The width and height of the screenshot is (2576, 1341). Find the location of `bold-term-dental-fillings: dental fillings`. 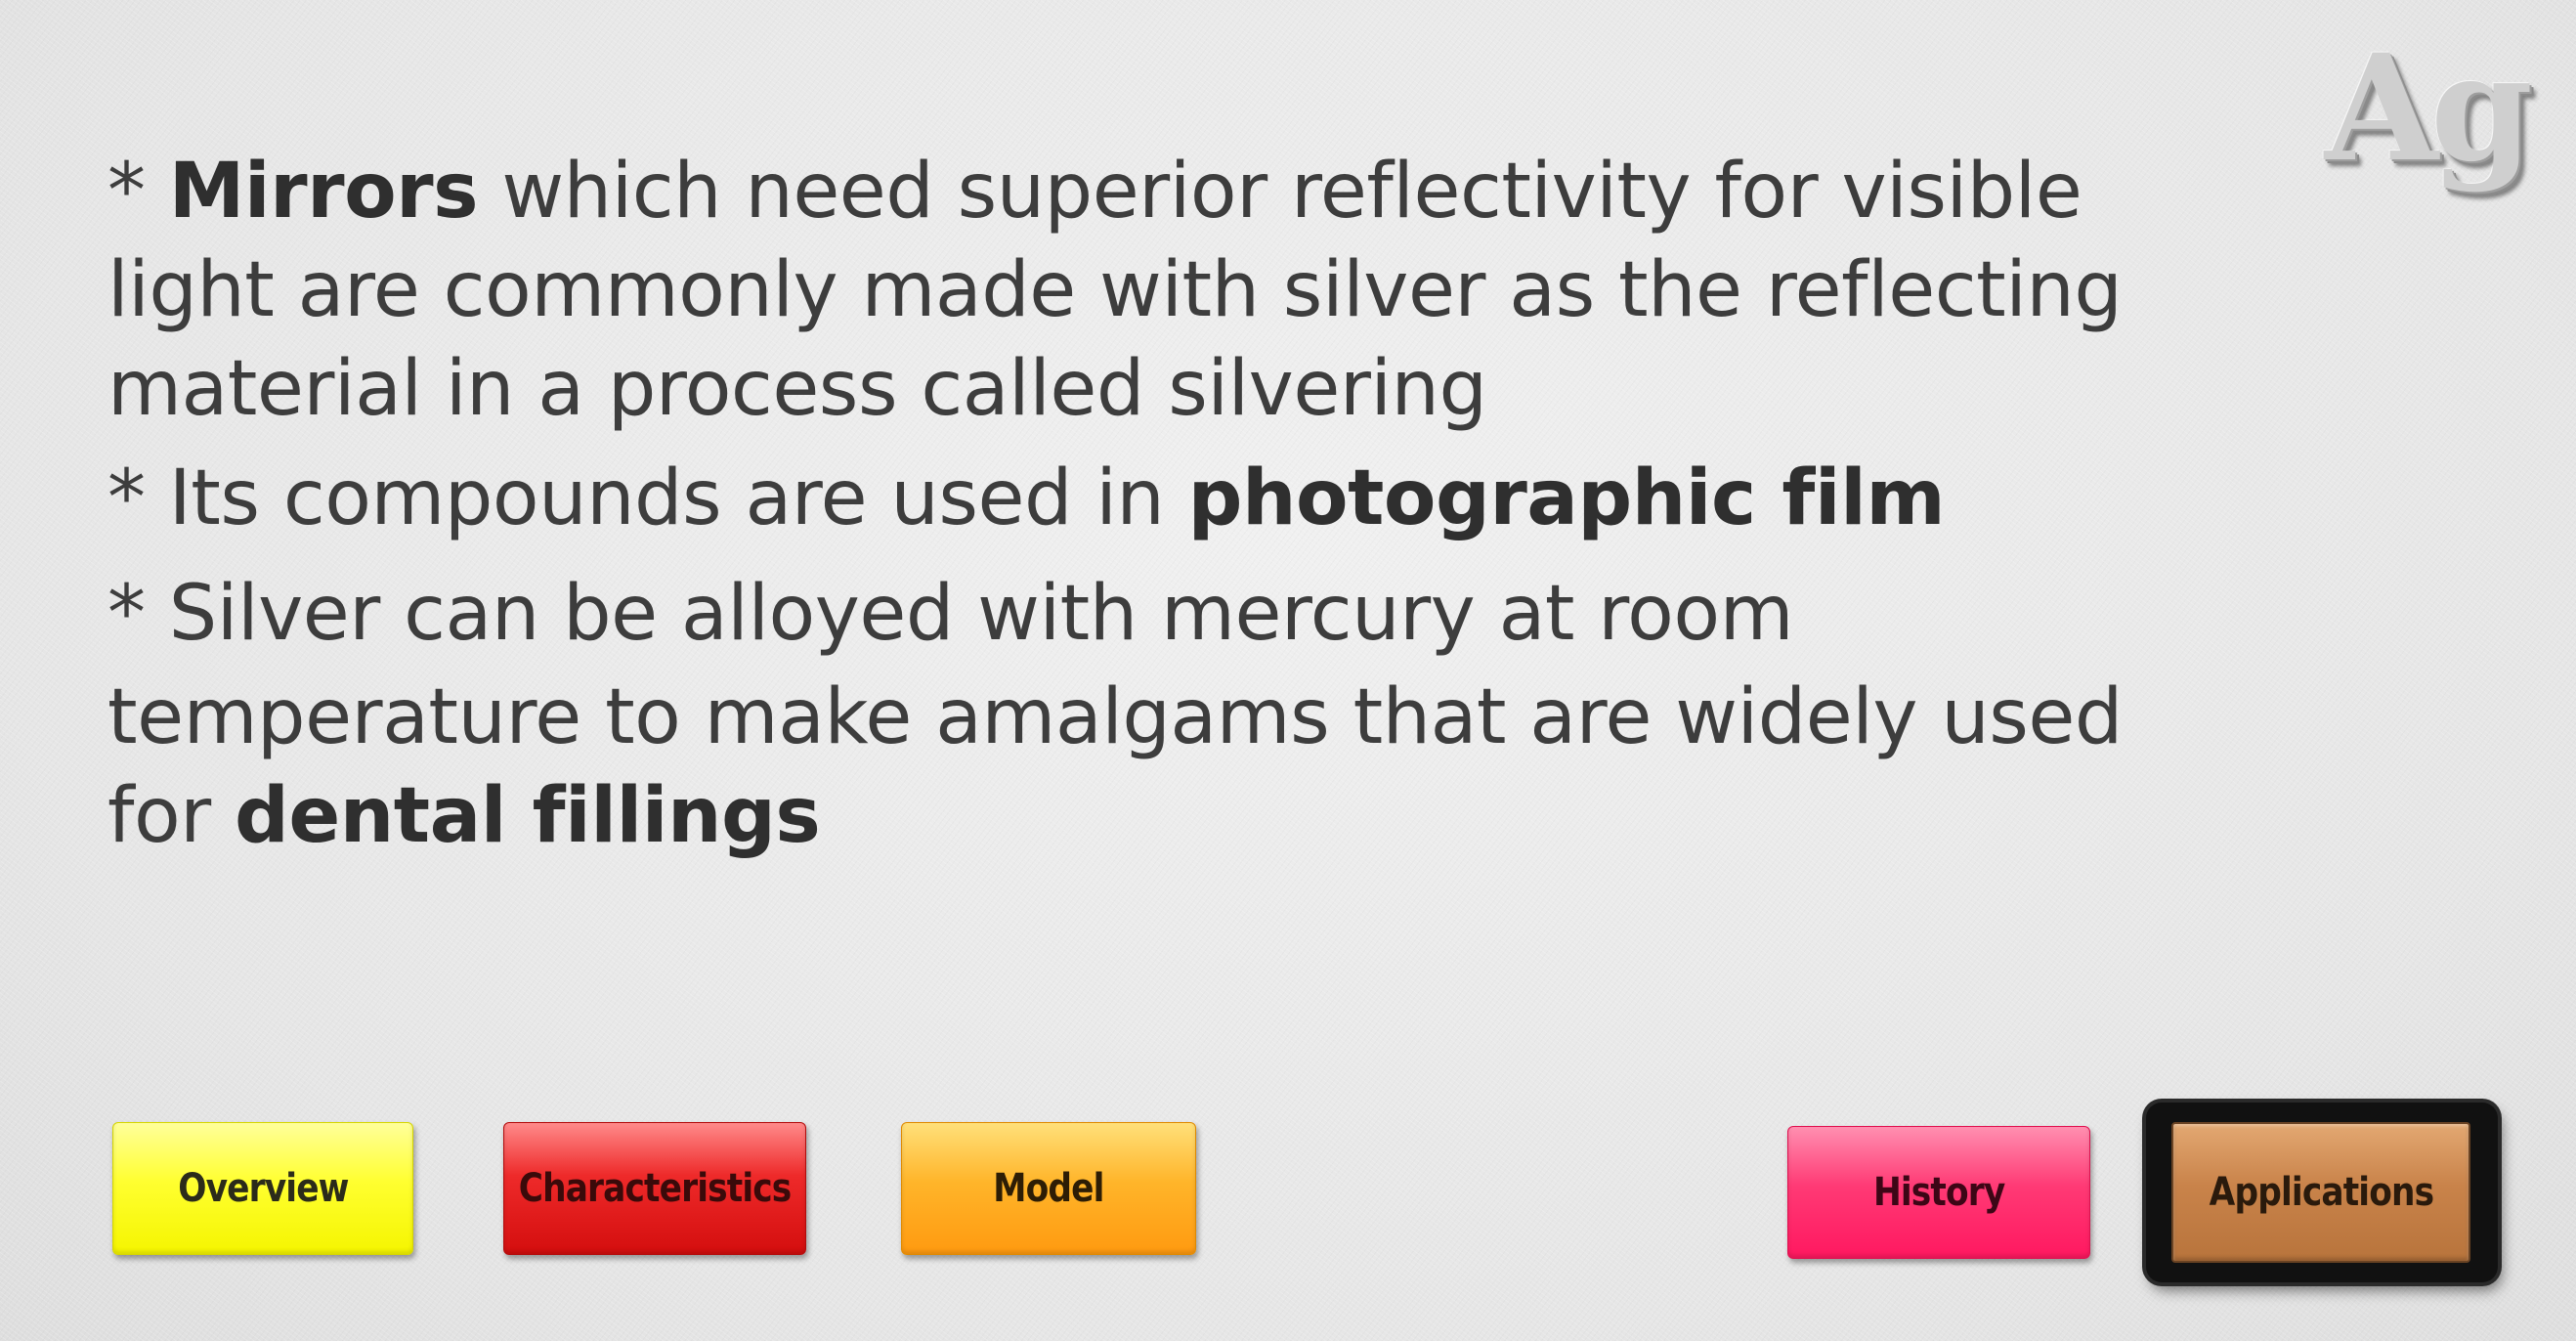

bold-term-dental-fillings: dental fillings is located at coordinates (528, 816).